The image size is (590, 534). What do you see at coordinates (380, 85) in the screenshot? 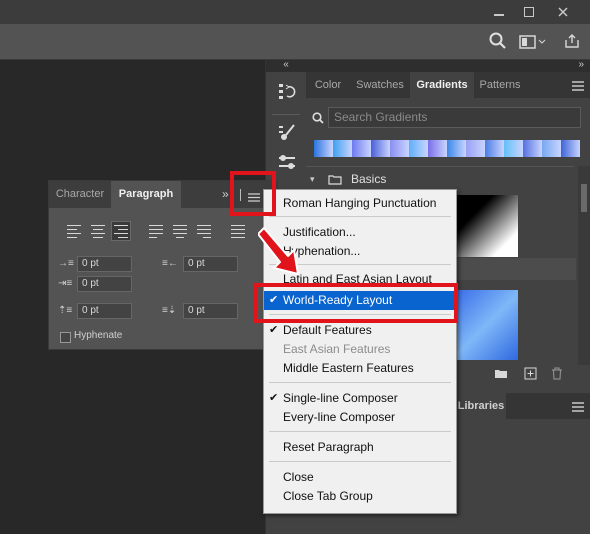
I see `tab-swatches: Swatches` at bounding box center [380, 85].